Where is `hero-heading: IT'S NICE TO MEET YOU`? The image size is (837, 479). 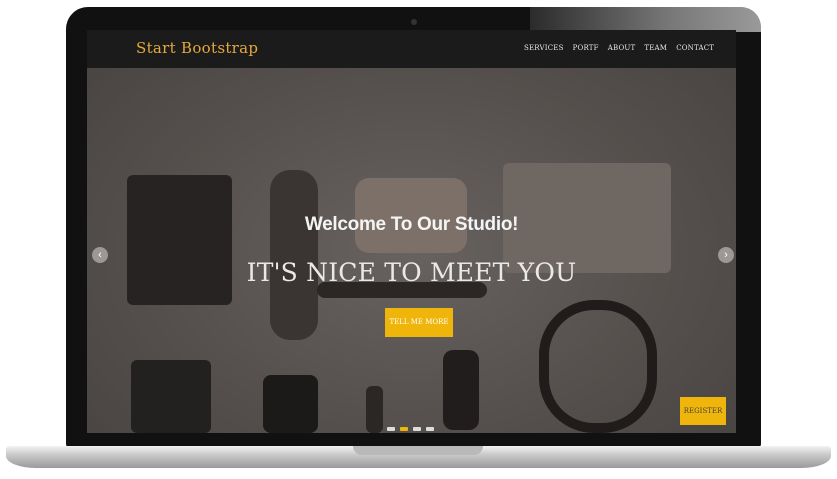 hero-heading: IT'S NICE TO MEET YOU is located at coordinates (411, 272).